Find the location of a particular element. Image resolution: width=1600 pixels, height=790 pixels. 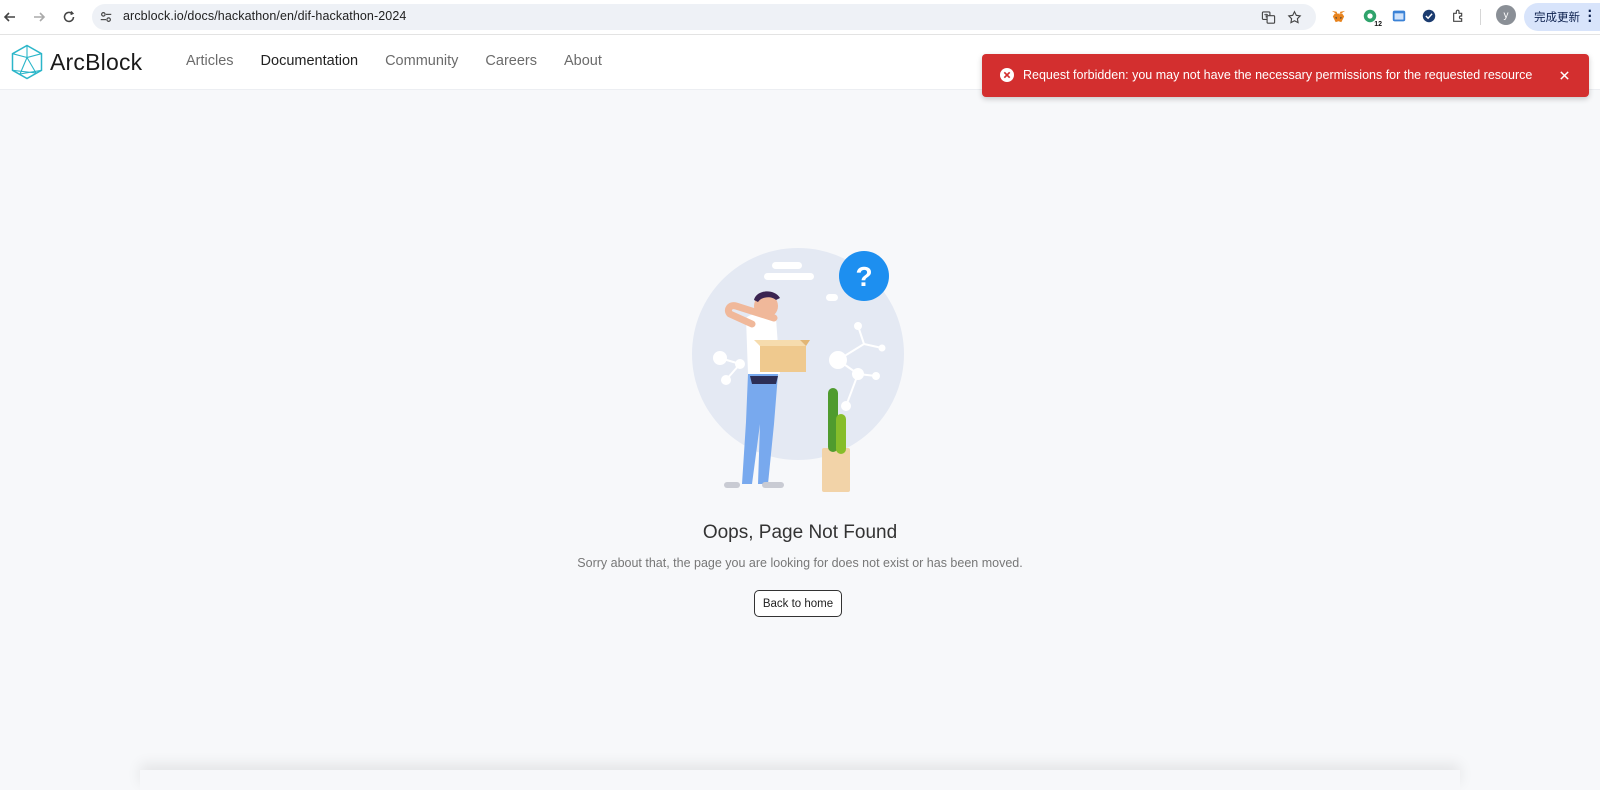

update-button: 完成更新 · · · is located at coordinates (1562, 17).